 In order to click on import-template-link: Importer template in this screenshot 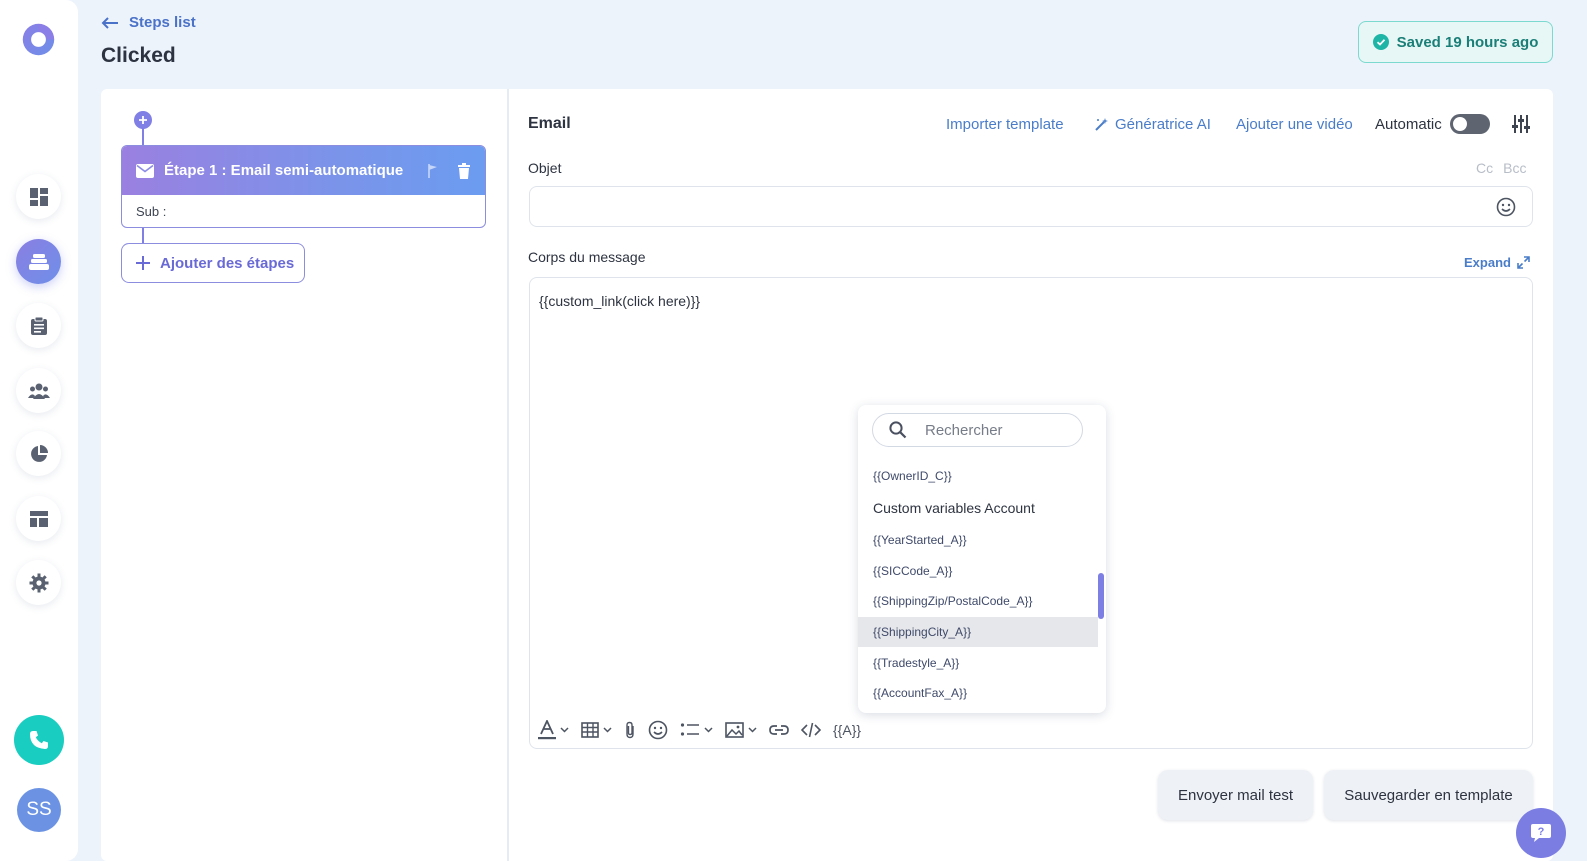, I will do `click(1005, 124)`.